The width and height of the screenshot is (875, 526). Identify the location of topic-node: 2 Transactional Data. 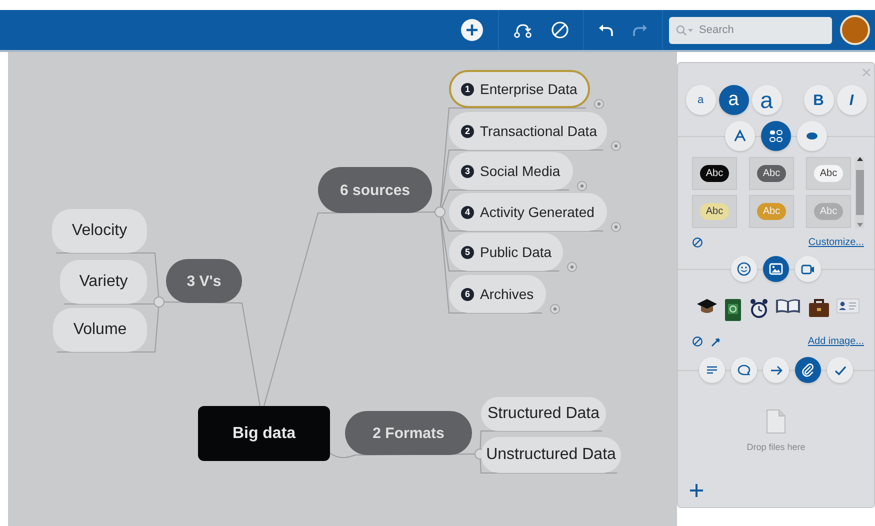
(528, 131).